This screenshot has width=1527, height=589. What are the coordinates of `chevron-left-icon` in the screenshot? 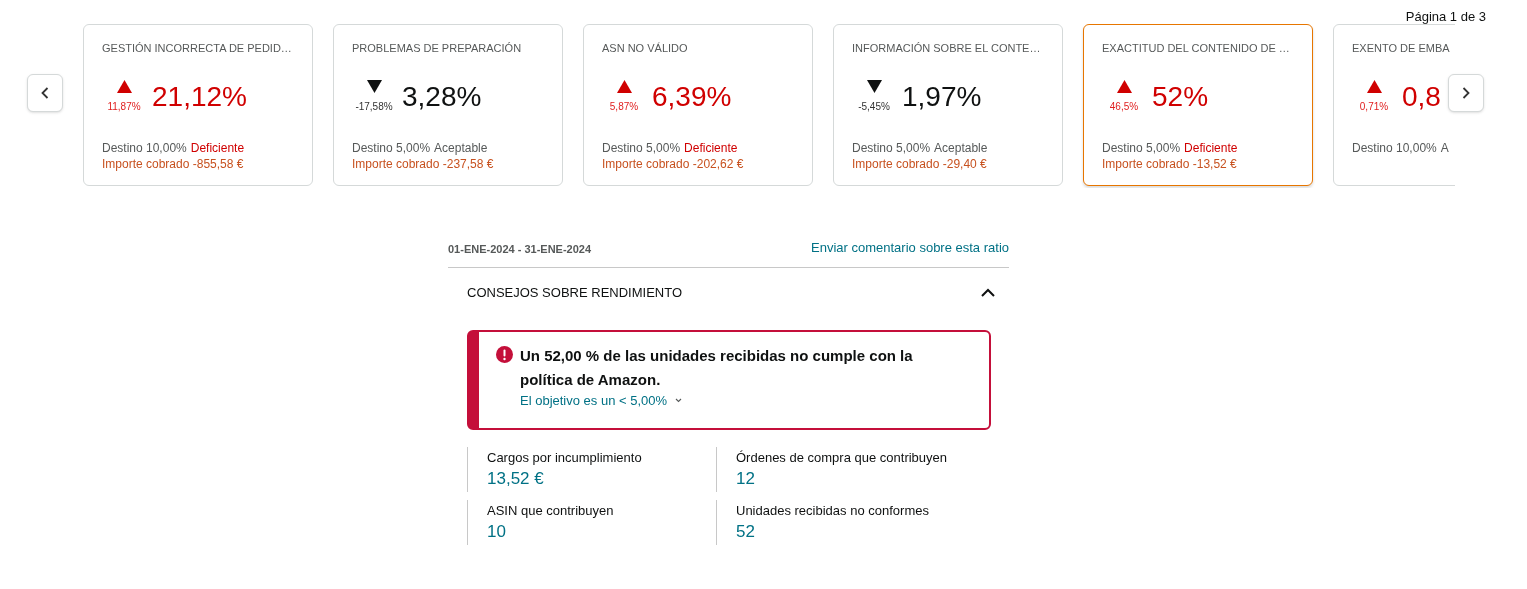 It's located at (45, 93).